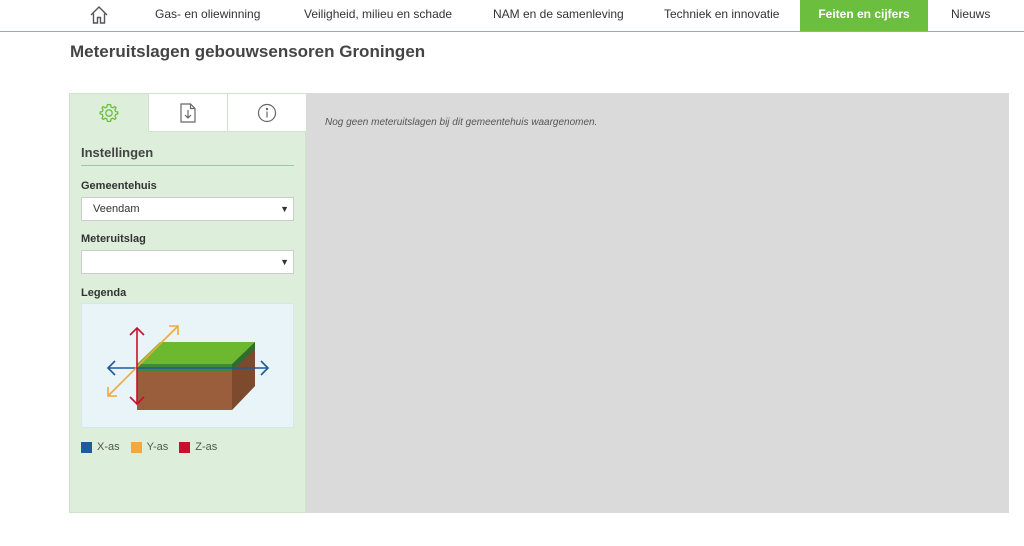 This screenshot has height=546, width=1024. Describe the element at coordinates (558, 15) in the screenshot. I see `nav-item-nam-samenleving: NAM en de samenleving` at that location.